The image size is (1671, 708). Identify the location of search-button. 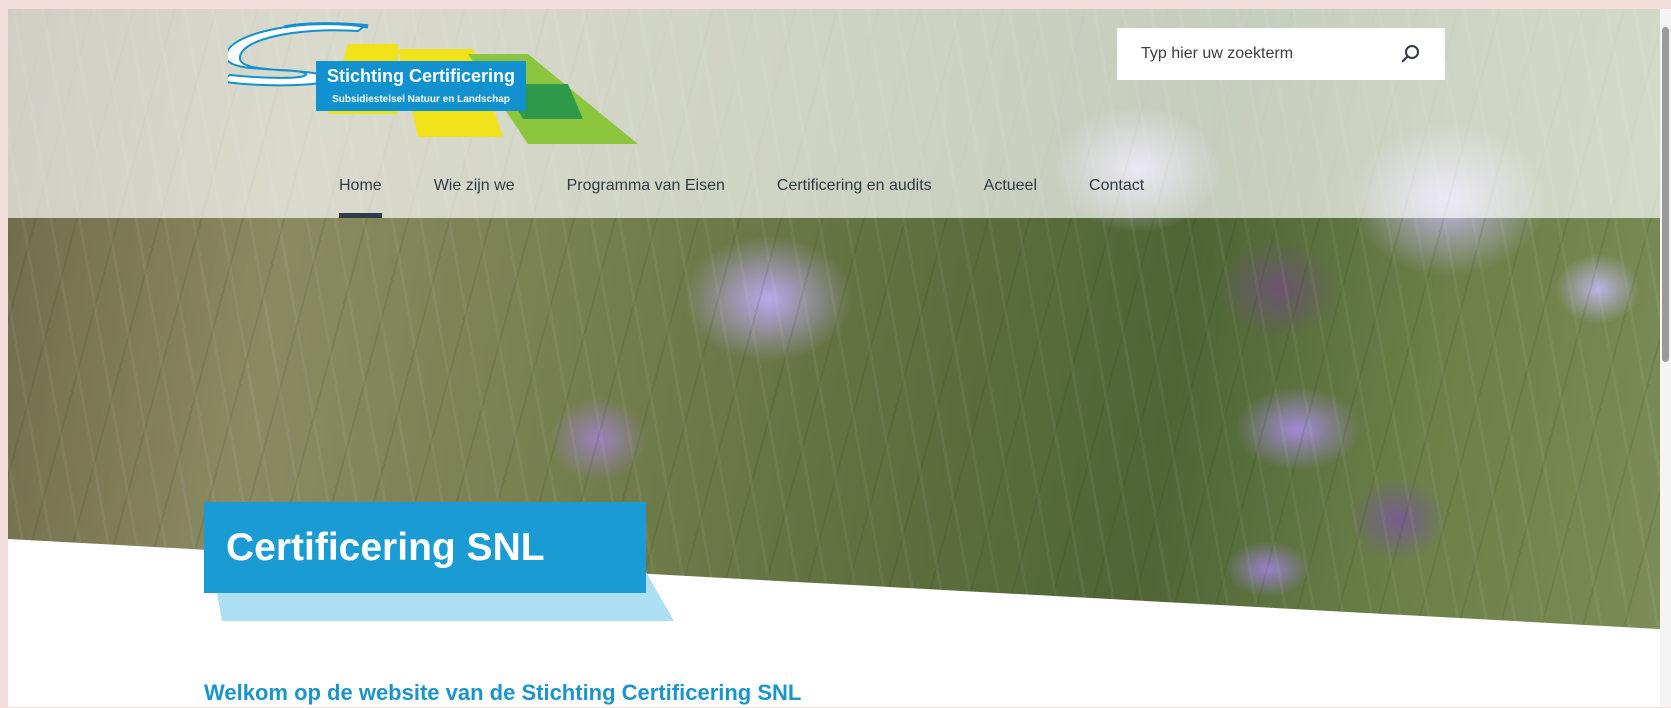
(1411, 54).